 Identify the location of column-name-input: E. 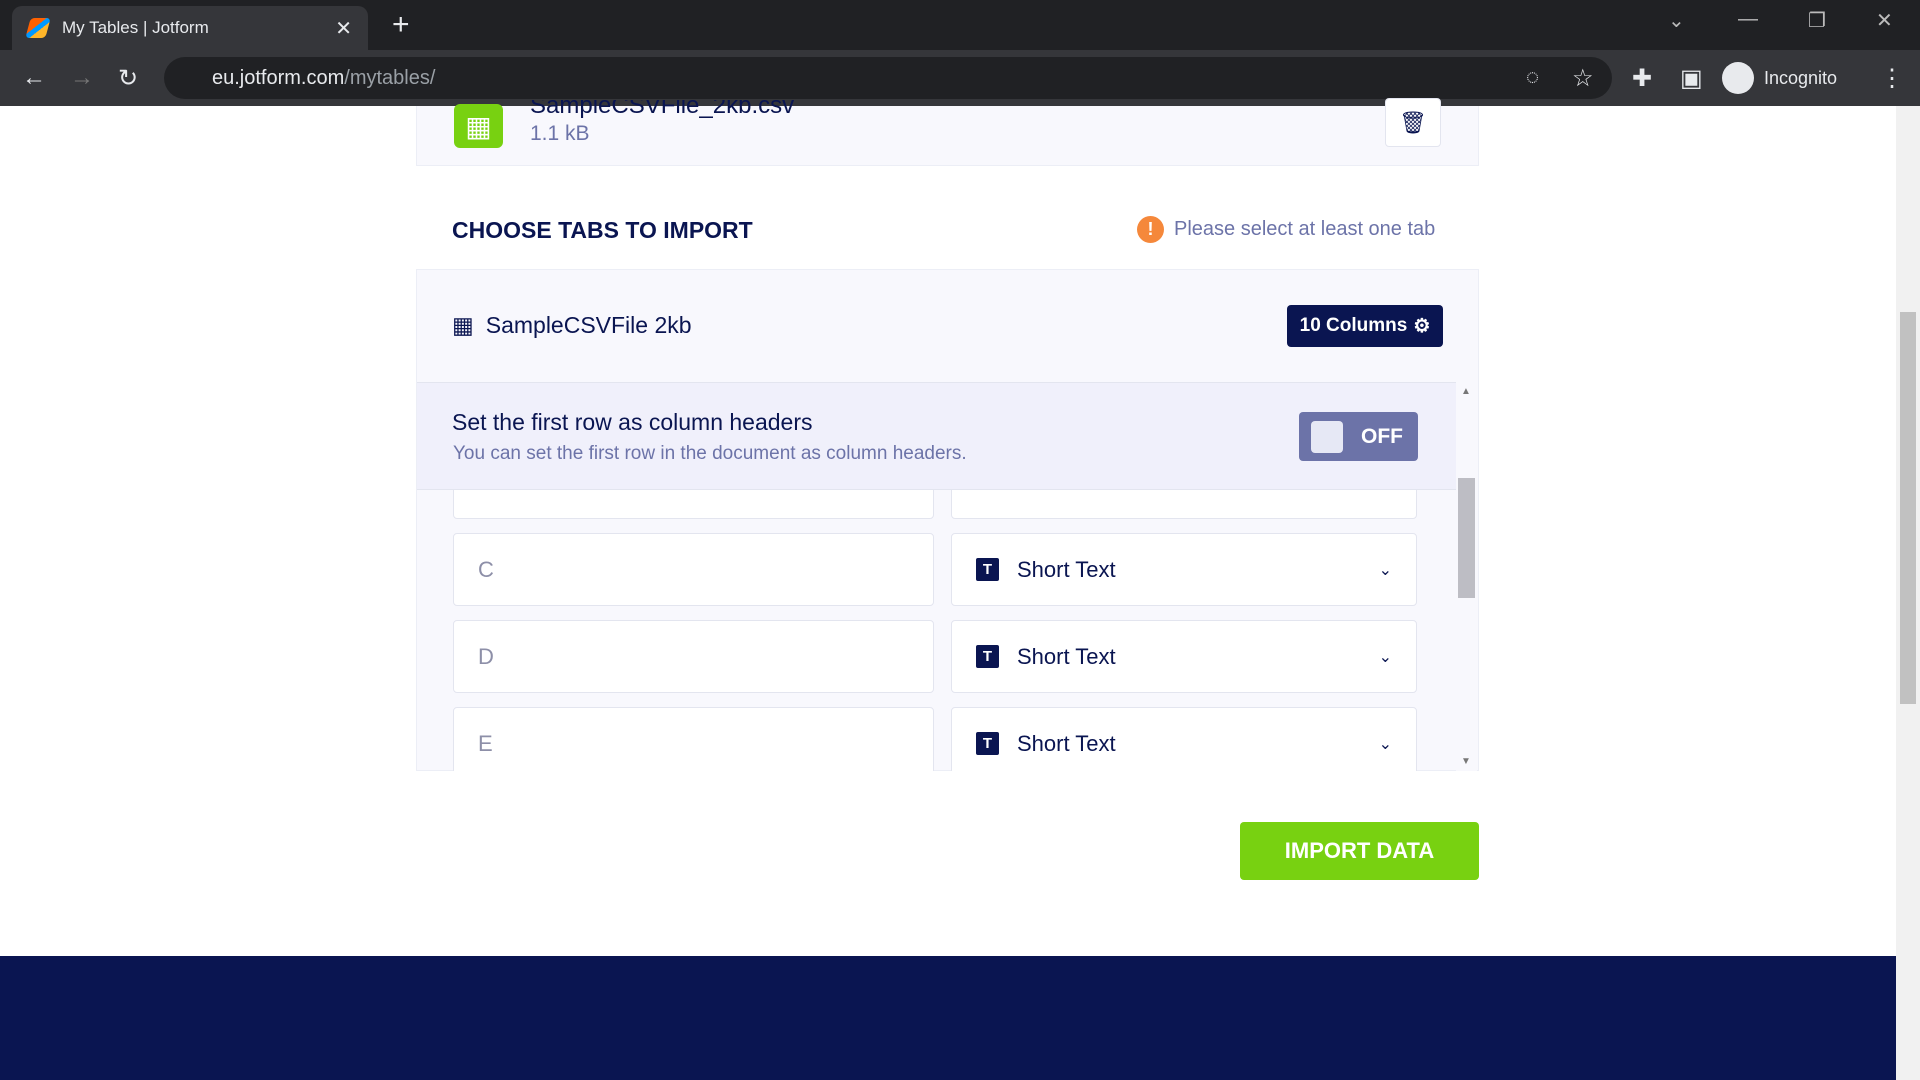
(693, 739).